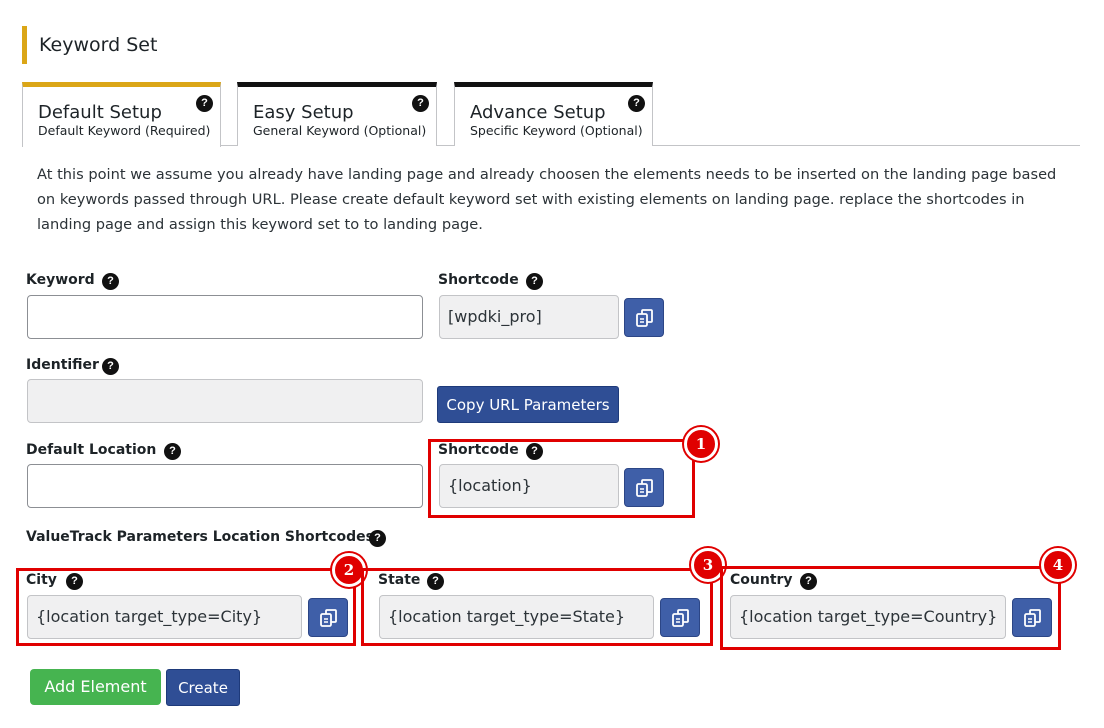 The height and width of the screenshot is (728, 1104). What do you see at coordinates (538, 112) in the screenshot?
I see `tab-title: Advance Setup` at bounding box center [538, 112].